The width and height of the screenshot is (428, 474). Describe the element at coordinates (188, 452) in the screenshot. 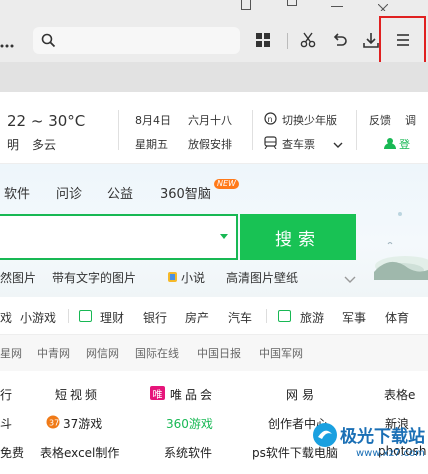

I see `site-link: 系统软件` at that location.